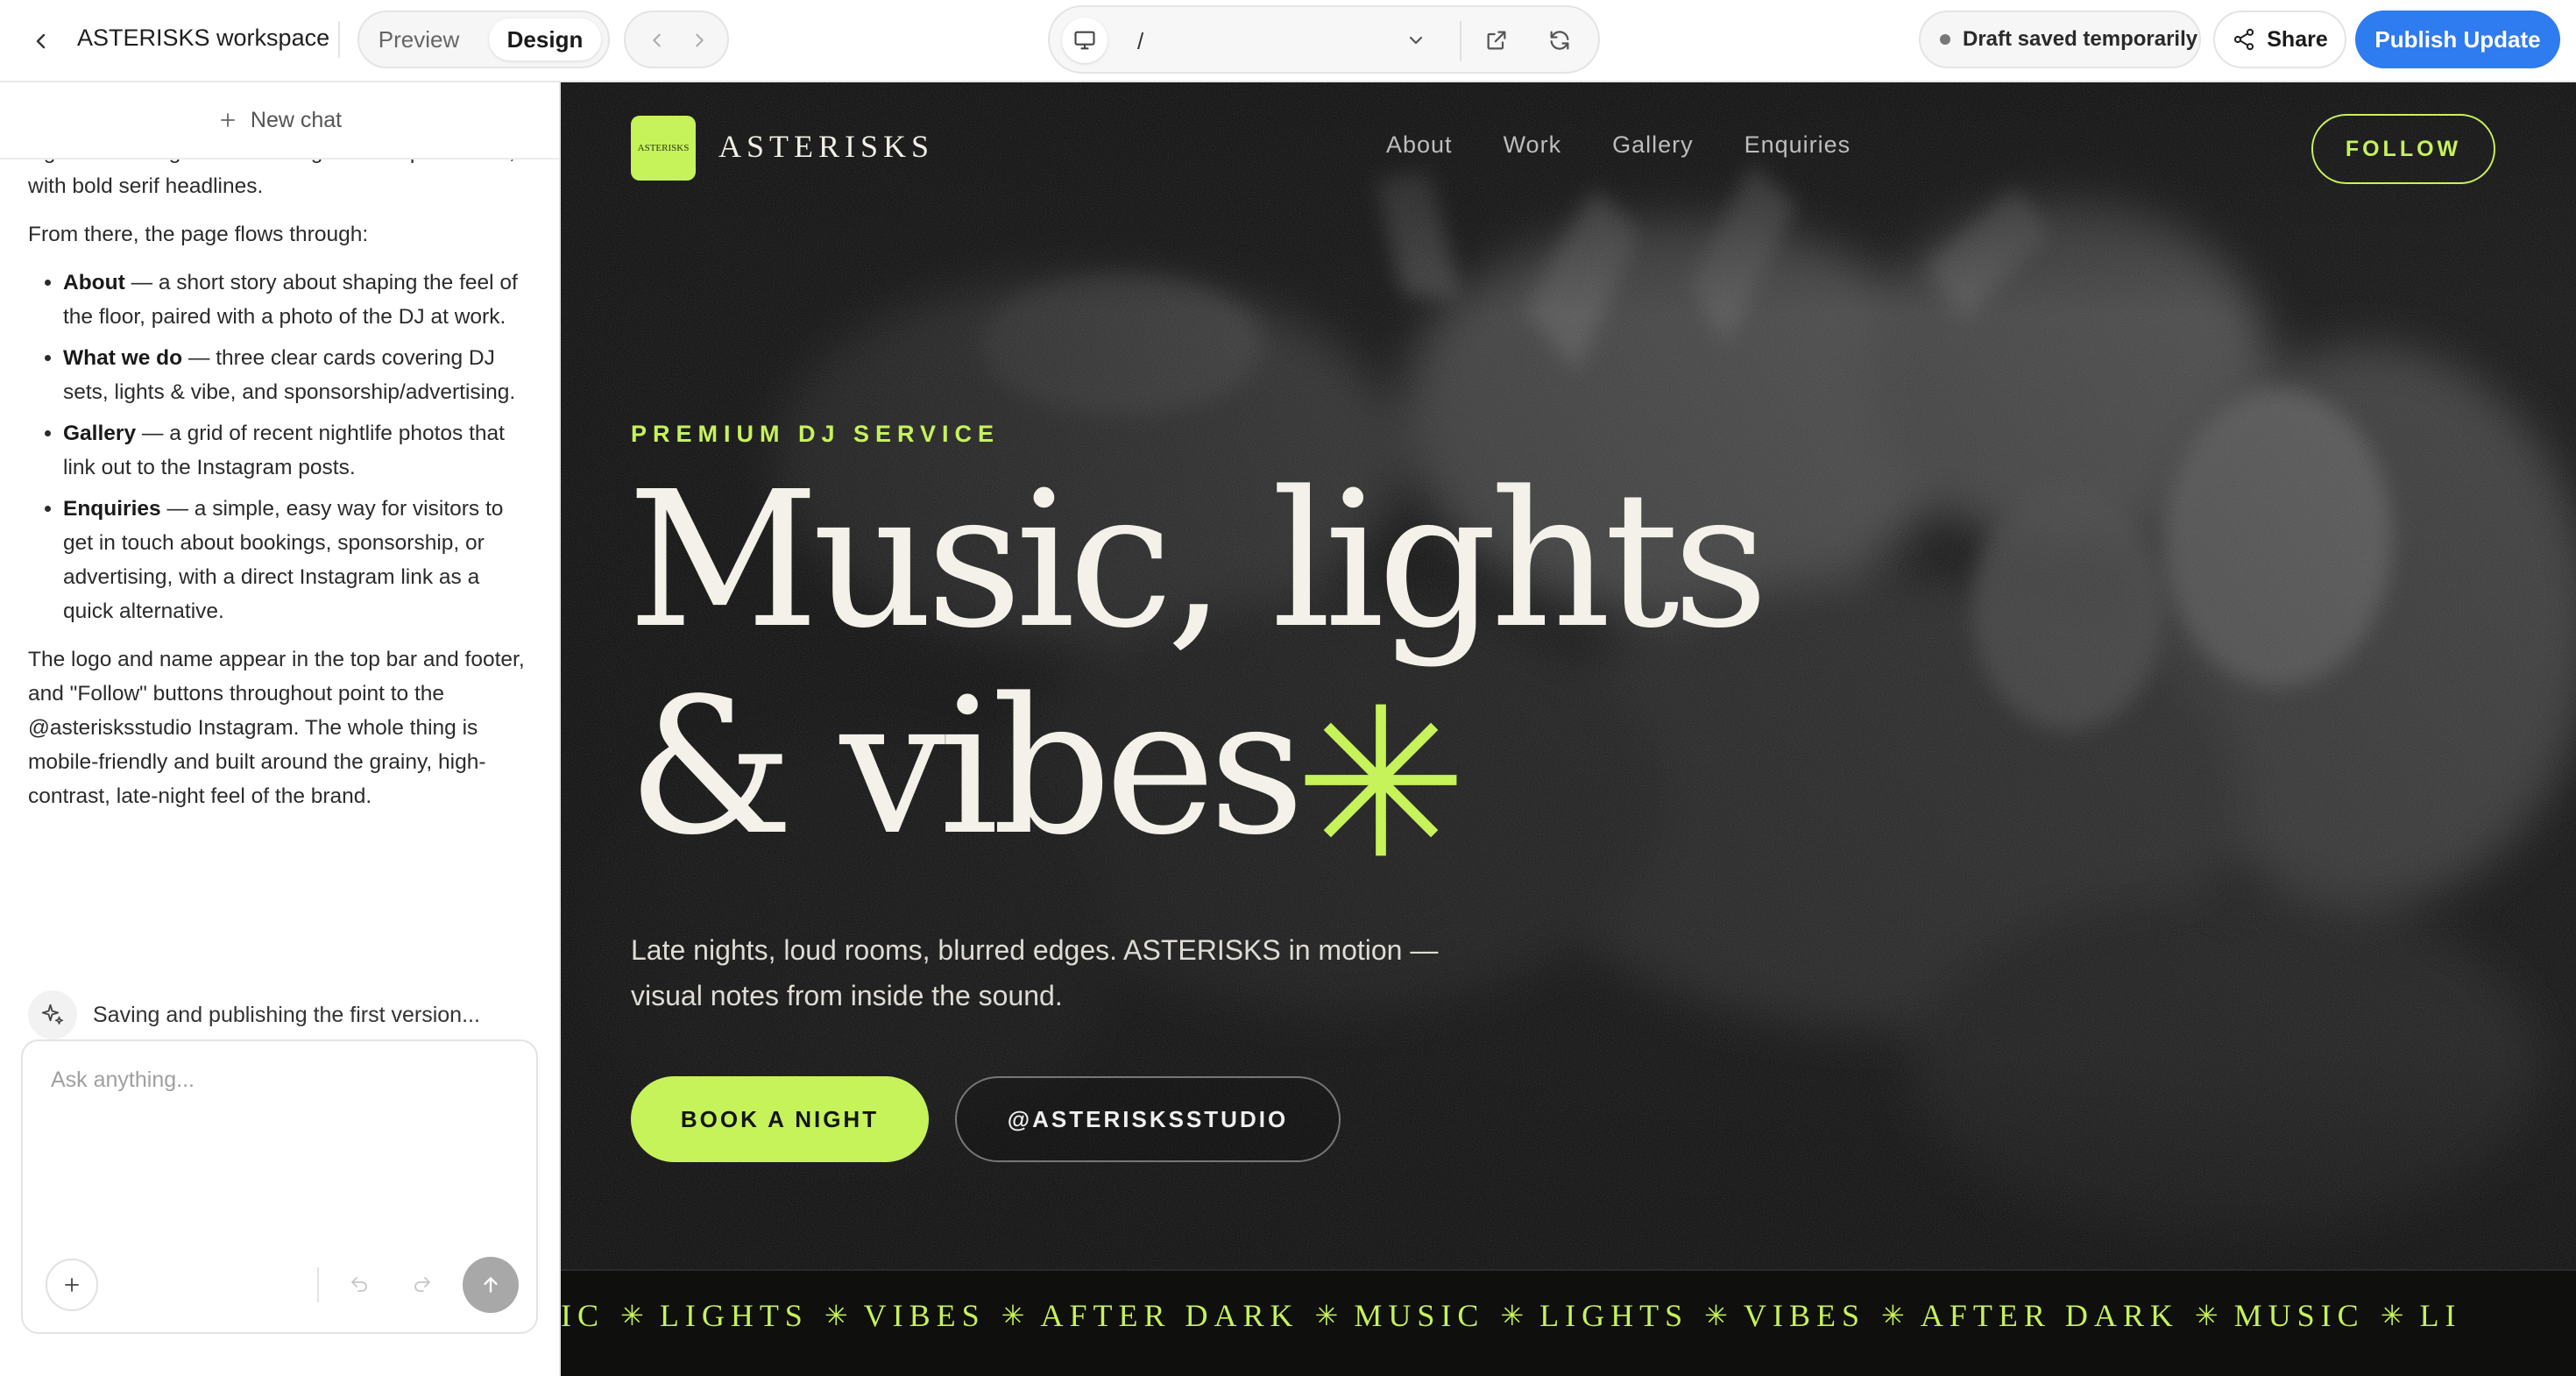 The width and height of the screenshot is (2576, 1376). What do you see at coordinates (545, 39) in the screenshot?
I see `design-mode-button: Design` at bounding box center [545, 39].